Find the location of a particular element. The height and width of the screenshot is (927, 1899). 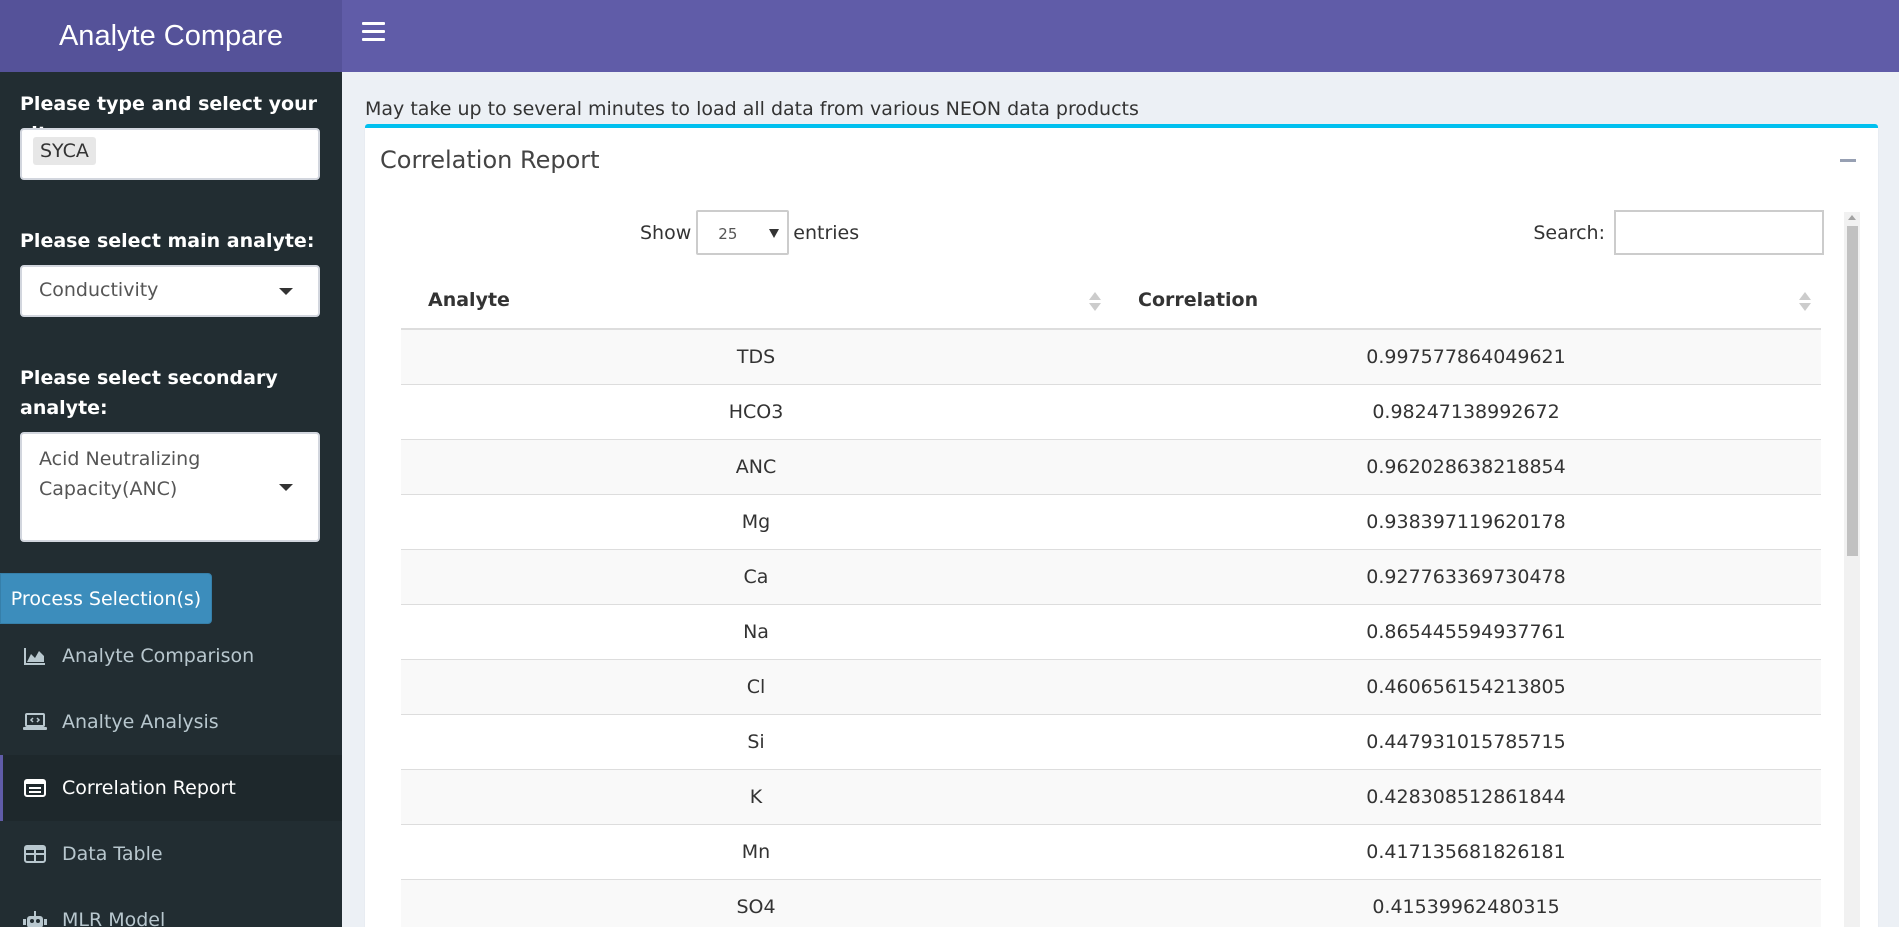

menu-item-data-table: Data Table is located at coordinates (171, 854).